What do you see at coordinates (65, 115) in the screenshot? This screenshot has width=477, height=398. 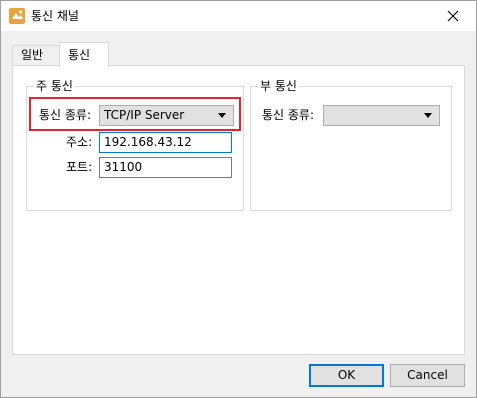 I see `primary-comm-type-label: 통신 종류:` at bounding box center [65, 115].